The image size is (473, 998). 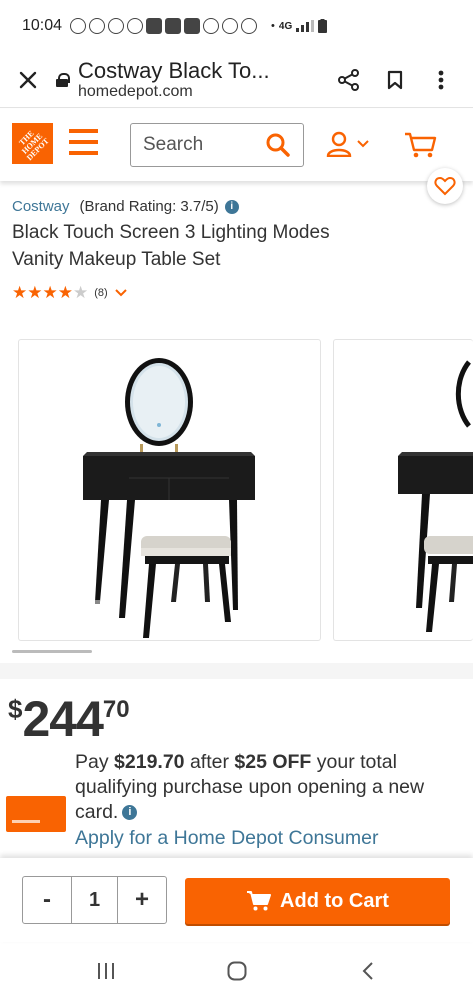 I want to click on price-cents: 70, so click(x=116, y=709).